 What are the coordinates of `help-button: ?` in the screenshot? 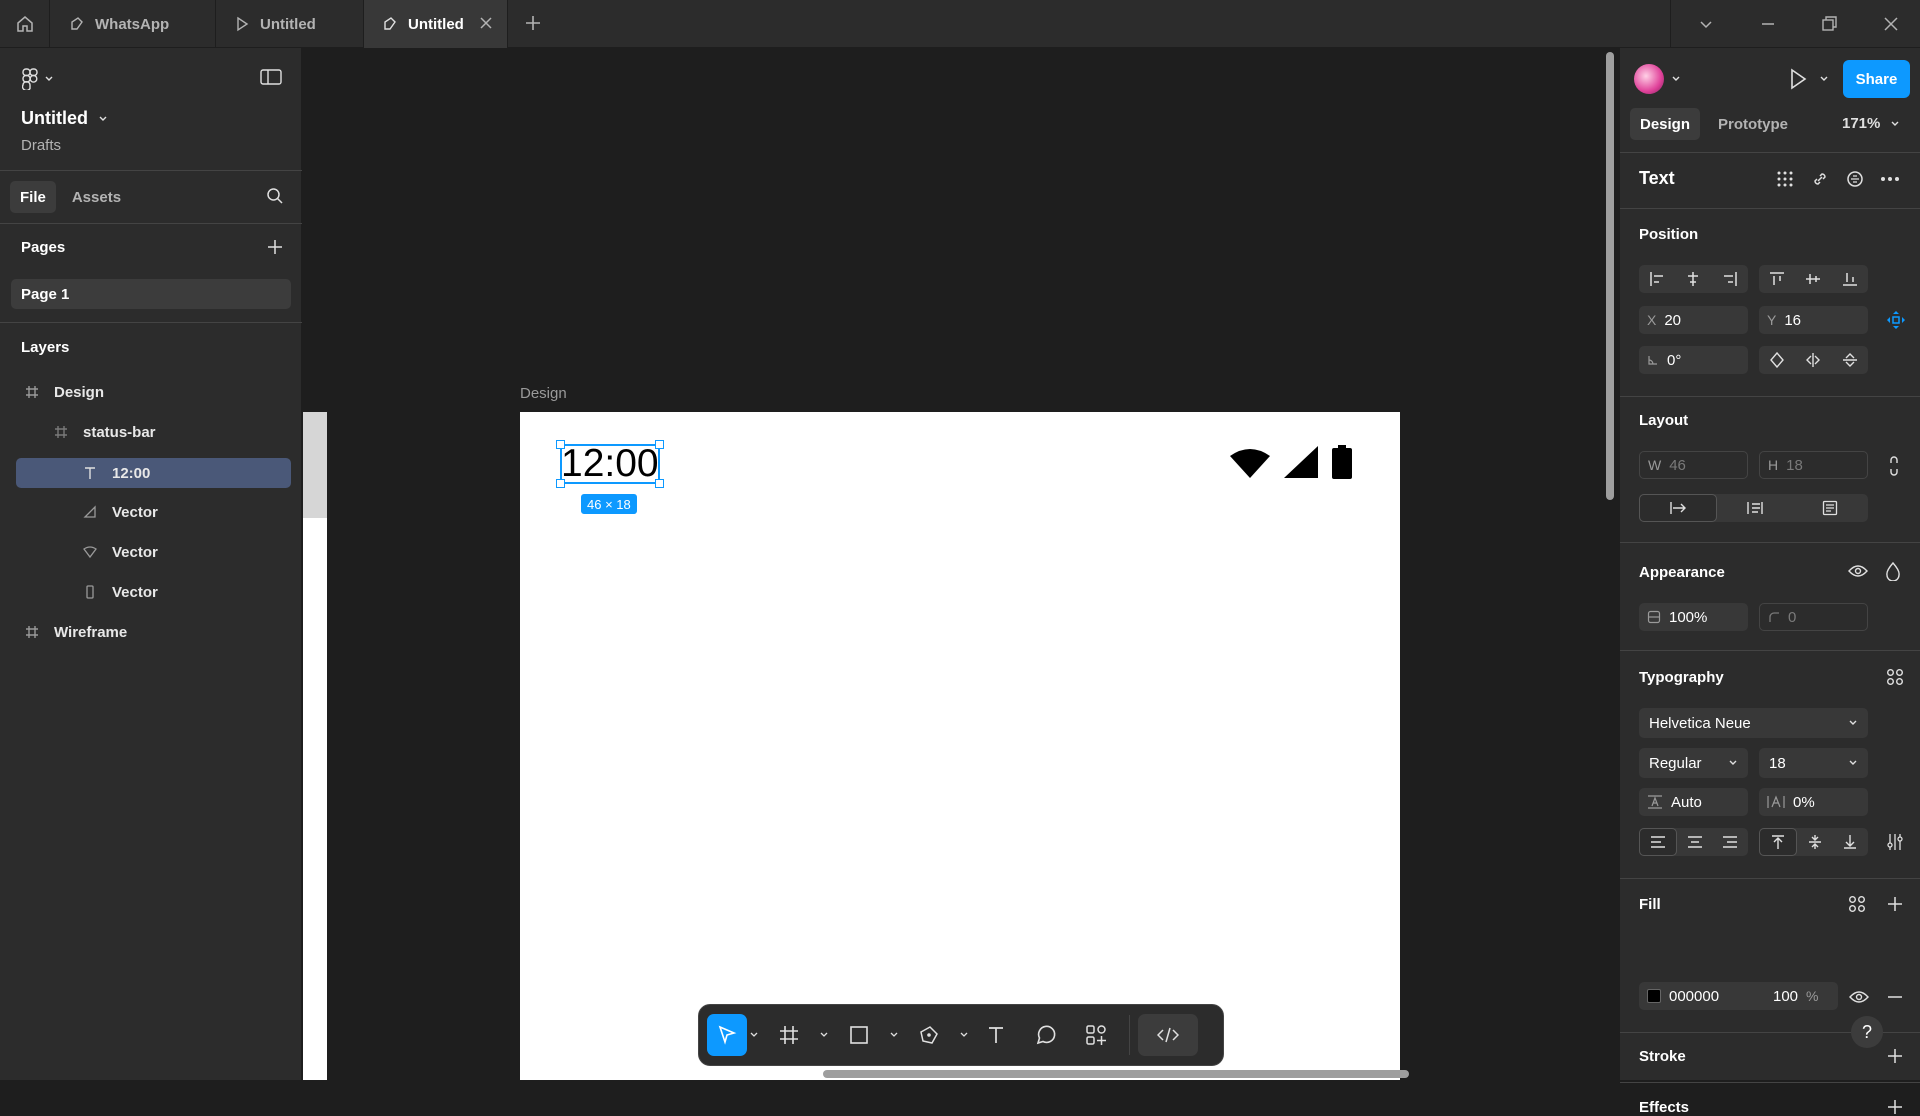 It's located at (1867, 1032).